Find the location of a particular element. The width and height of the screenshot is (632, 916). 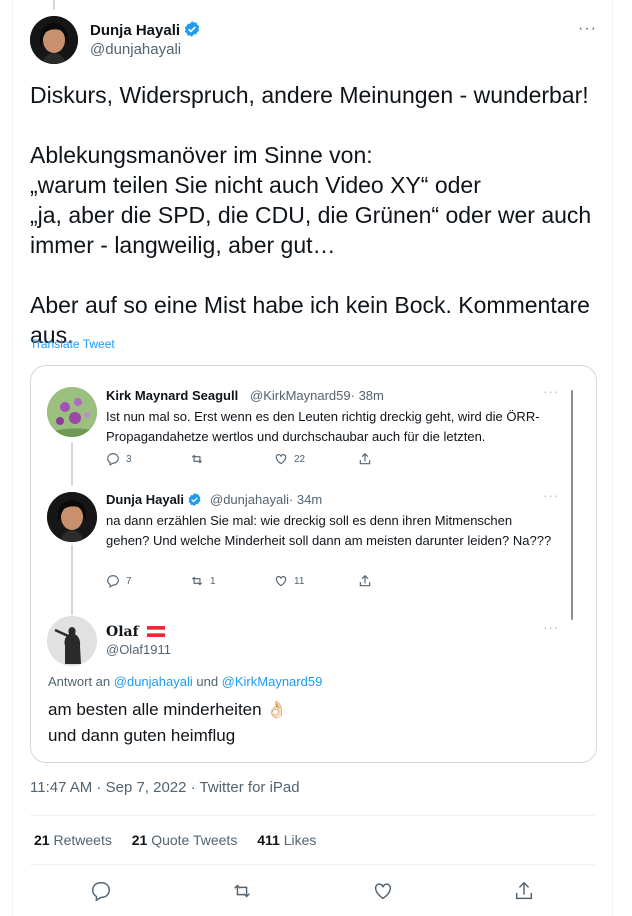

quote-author-meta: @dunjahayali· 34m is located at coordinates (266, 499).